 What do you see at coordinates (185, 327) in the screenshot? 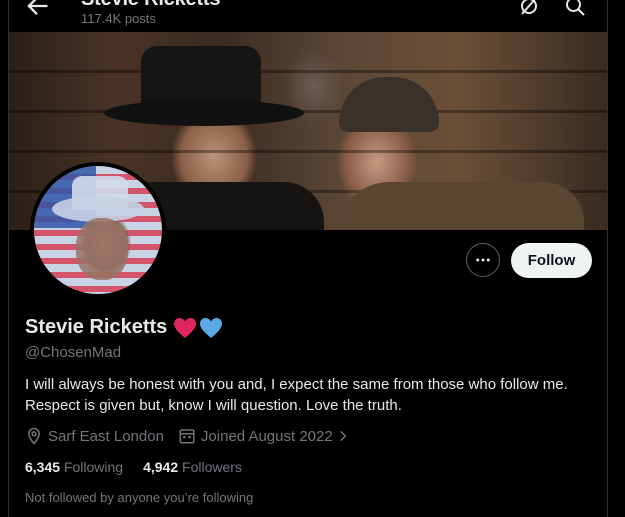
I see `red-heart-icon` at bounding box center [185, 327].